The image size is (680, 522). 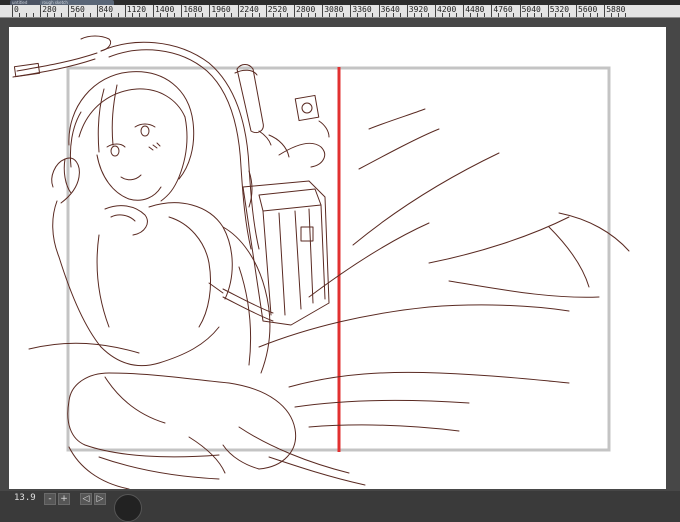 What do you see at coordinates (221, 9) in the screenshot?
I see `ruler-tick-label: 1960` at bounding box center [221, 9].